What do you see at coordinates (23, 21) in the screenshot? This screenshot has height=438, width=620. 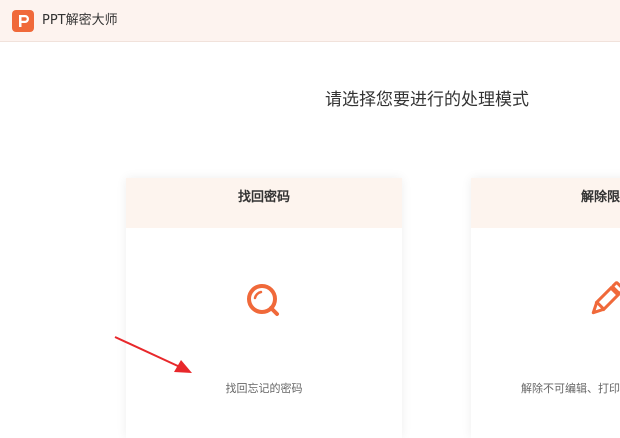 I see `ppt-logo-icon` at bounding box center [23, 21].